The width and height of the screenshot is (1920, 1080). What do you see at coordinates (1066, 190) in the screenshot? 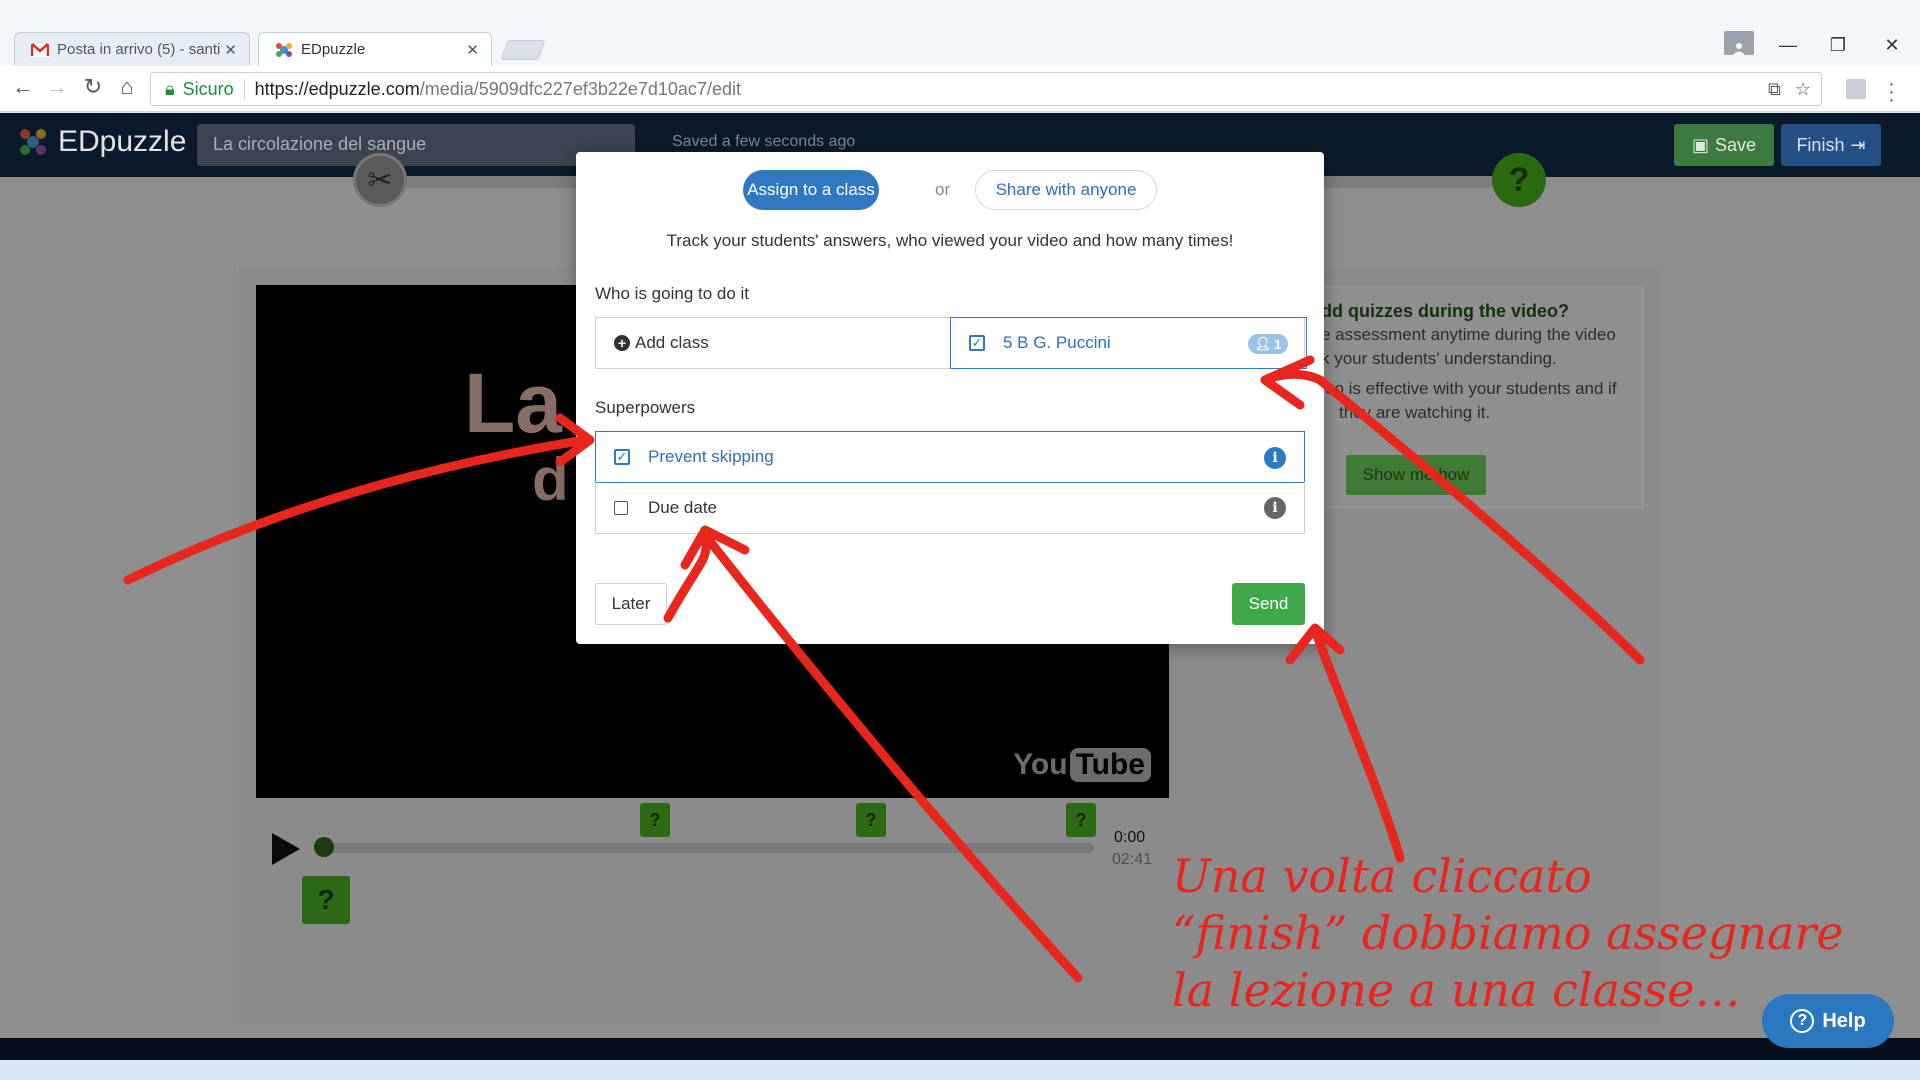
I see `share-with-anyone-tab: Share with anyone` at bounding box center [1066, 190].